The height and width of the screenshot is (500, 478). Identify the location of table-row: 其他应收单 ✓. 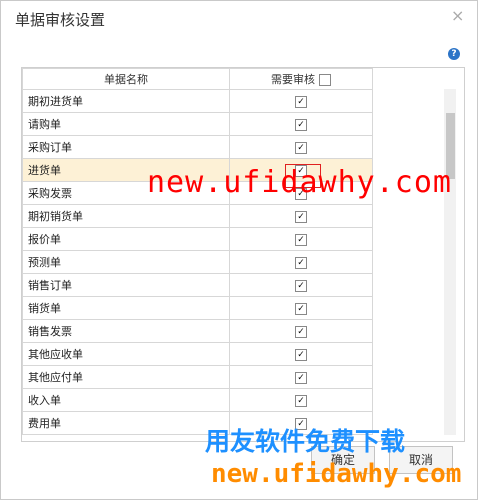
(197, 354).